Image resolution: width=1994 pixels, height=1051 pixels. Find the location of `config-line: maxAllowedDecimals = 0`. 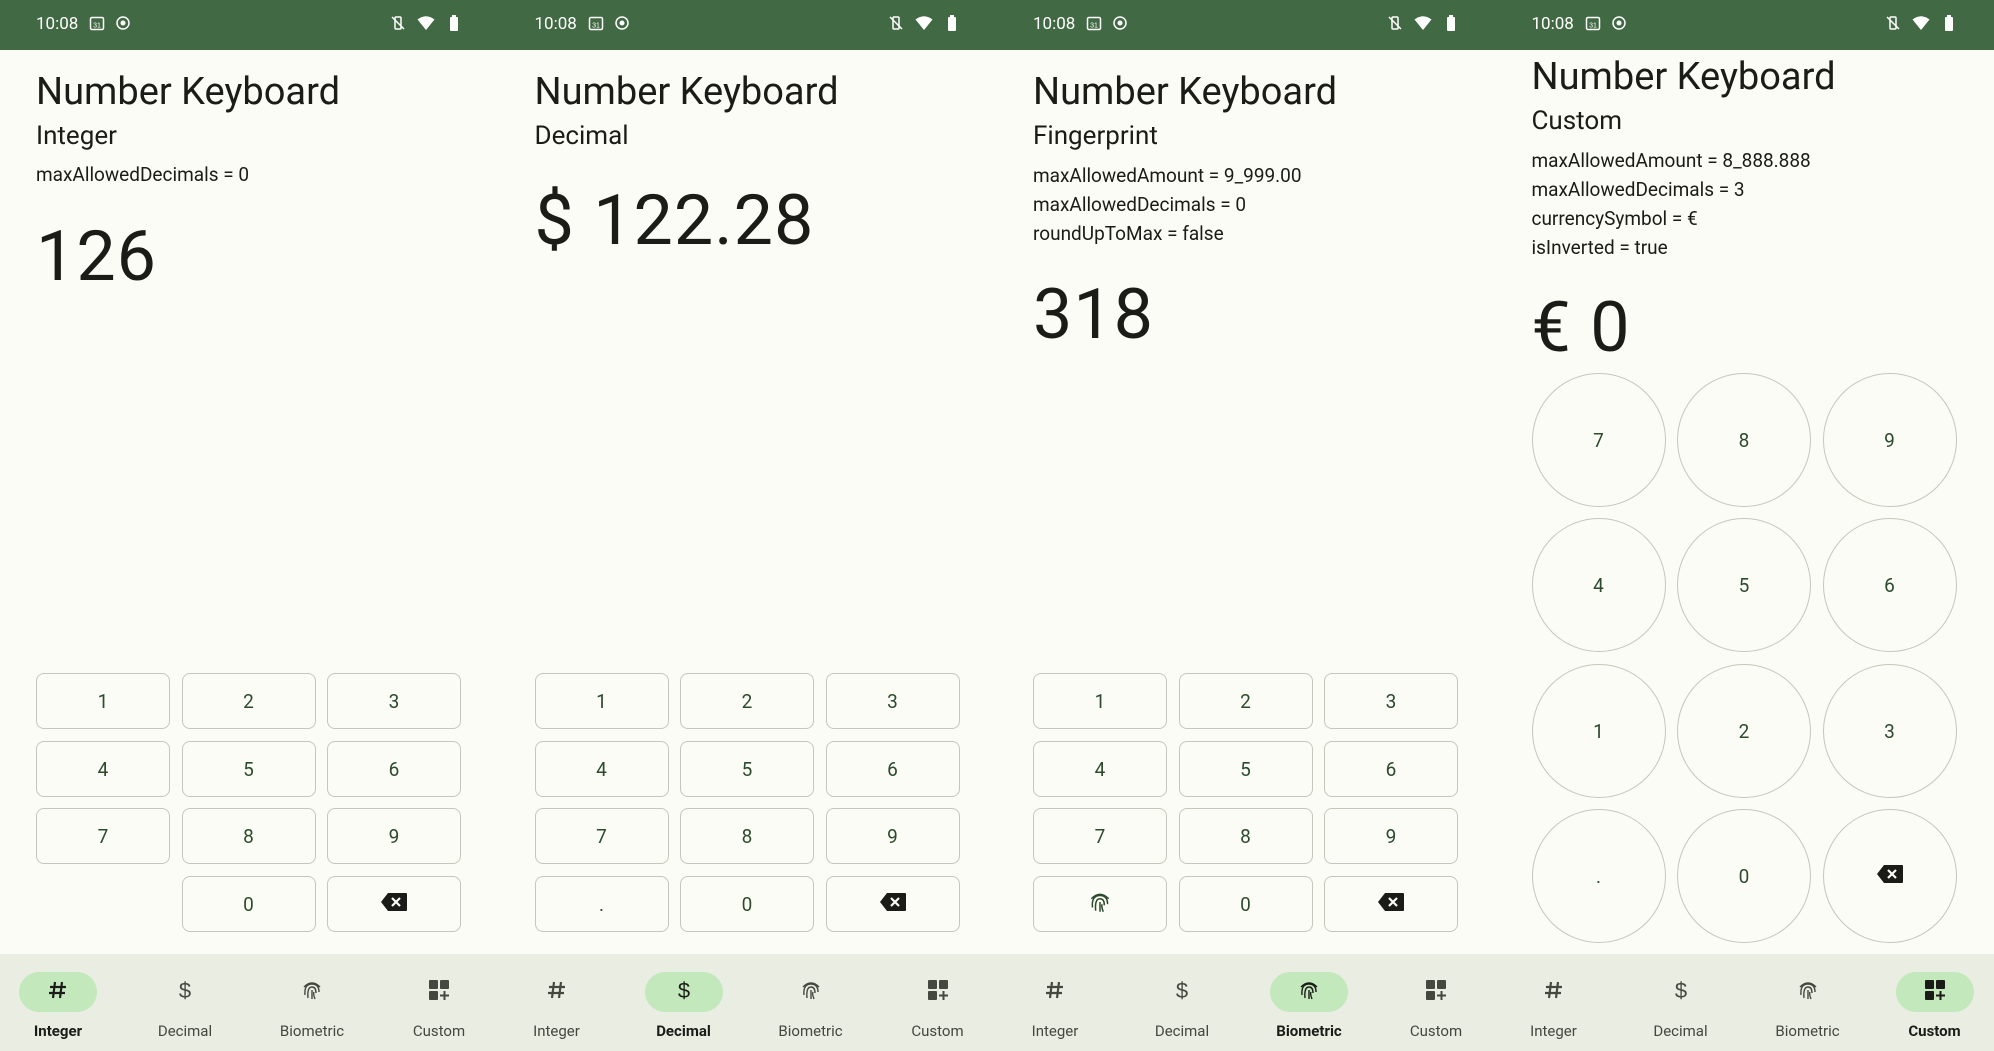

config-line: maxAllowedDecimals = 0 is located at coordinates (1140, 204).